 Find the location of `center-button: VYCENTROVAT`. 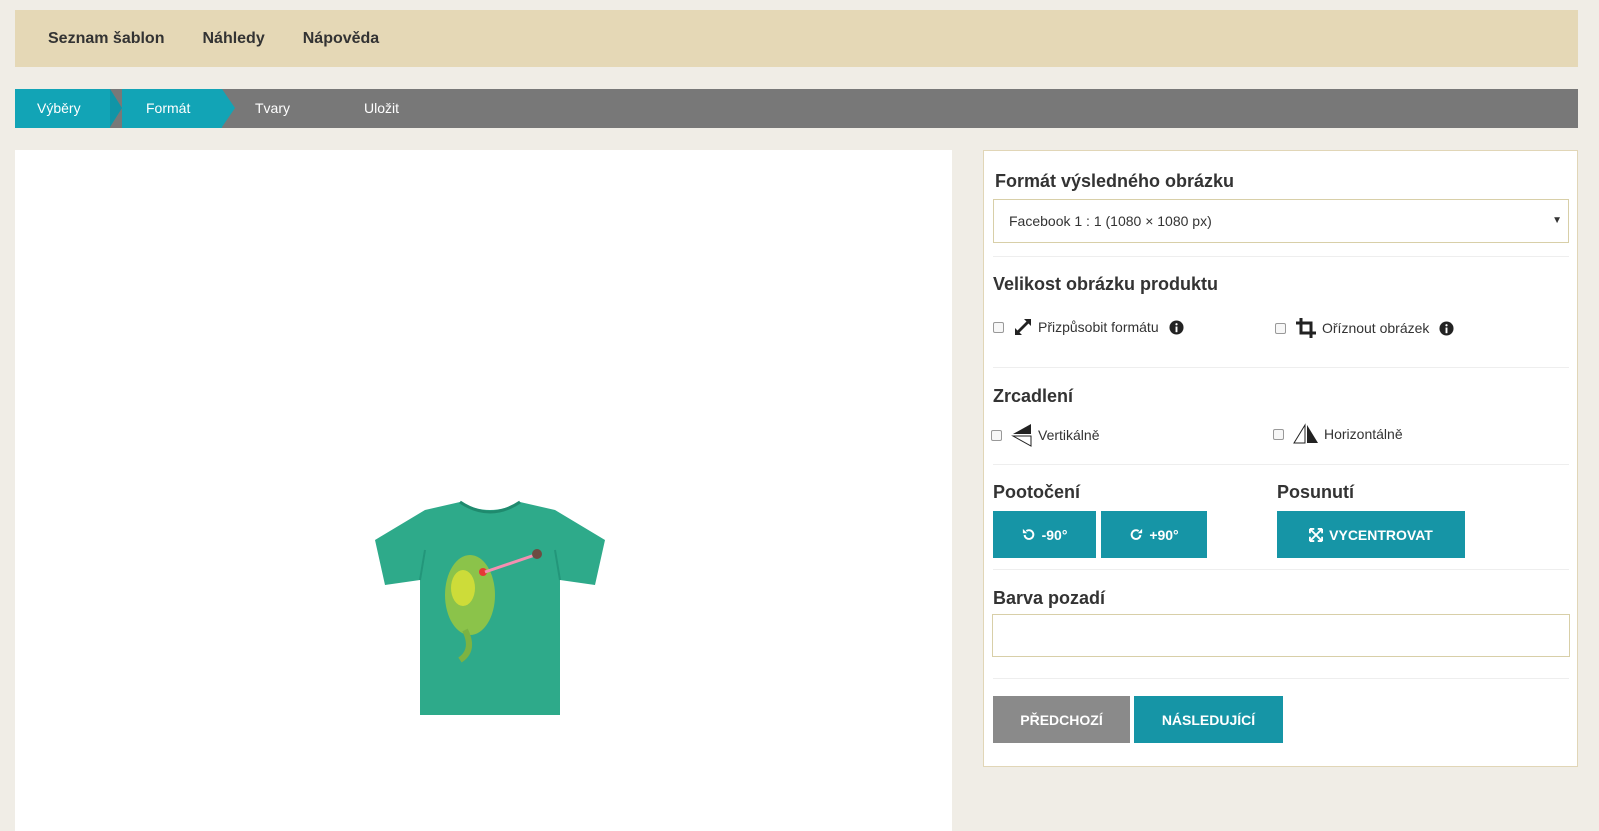

center-button: VYCENTROVAT is located at coordinates (1371, 534).